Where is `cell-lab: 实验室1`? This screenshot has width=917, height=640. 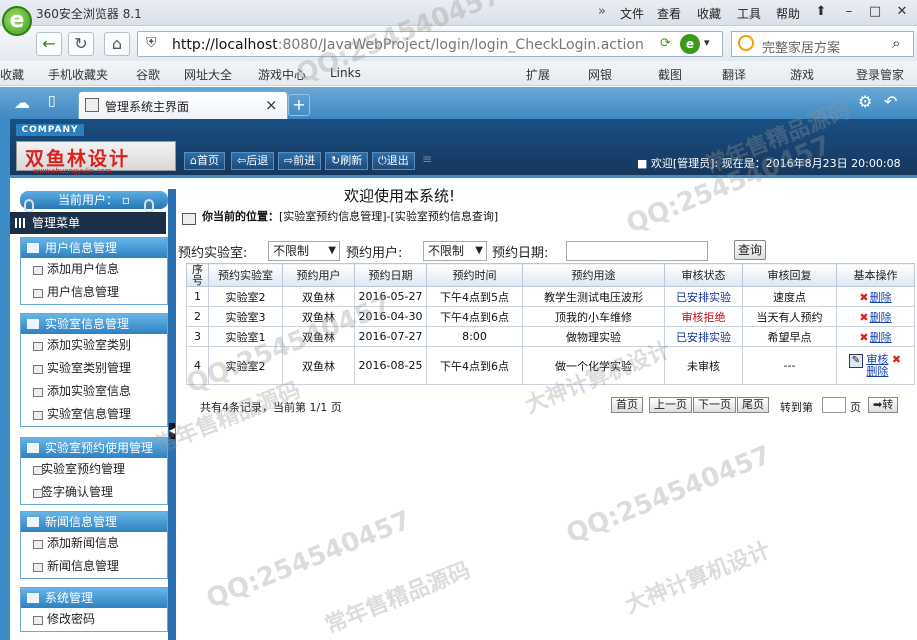 cell-lab: 实验室1 is located at coordinates (245, 336).